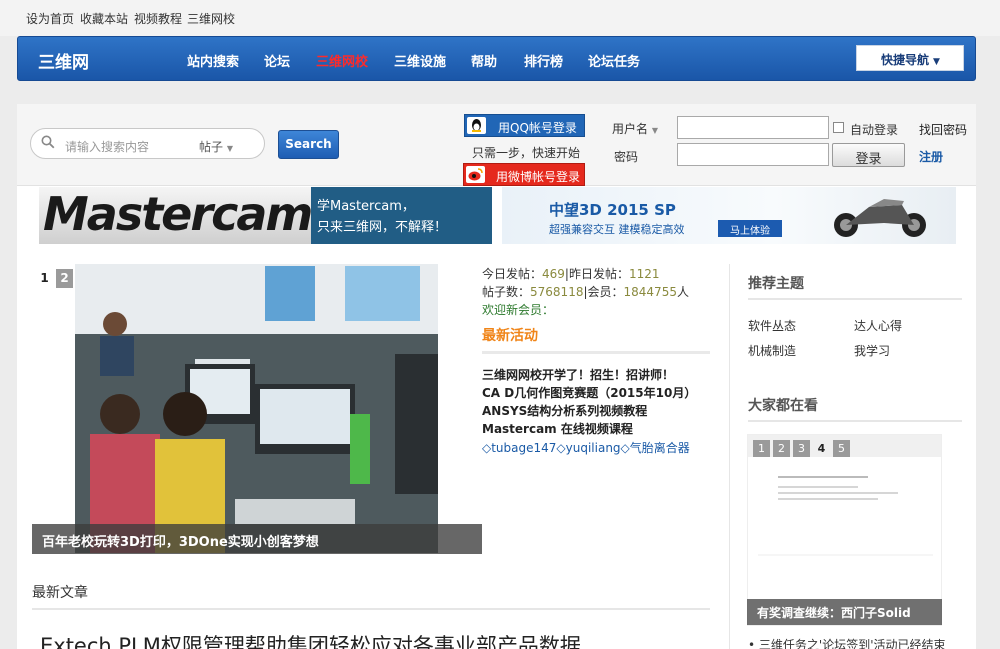 Image resolution: width=1000 pixels, height=649 pixels. I want to click on qq-login-button: 用QQ帐号登录, so click(524, 125).